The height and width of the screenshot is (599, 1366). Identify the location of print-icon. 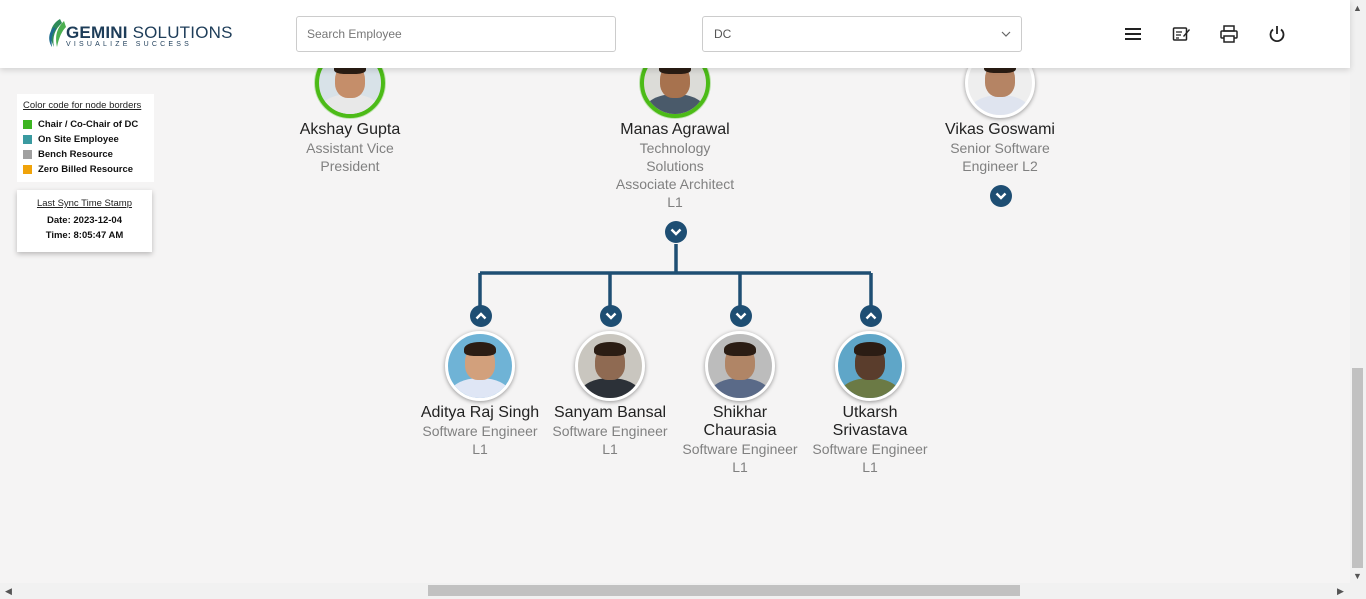
(1229, 34).